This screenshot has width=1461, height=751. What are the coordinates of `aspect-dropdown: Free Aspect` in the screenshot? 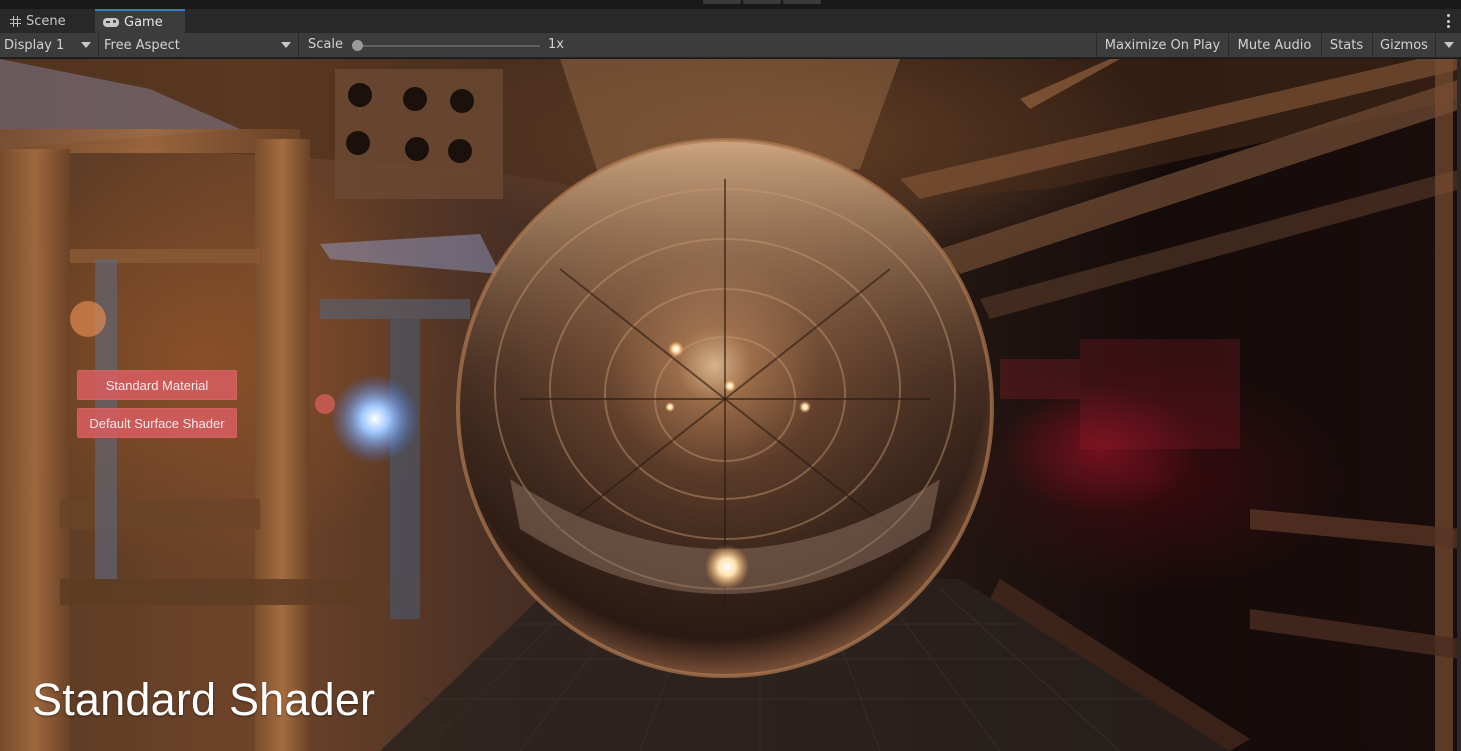 It's located at (199, 45).